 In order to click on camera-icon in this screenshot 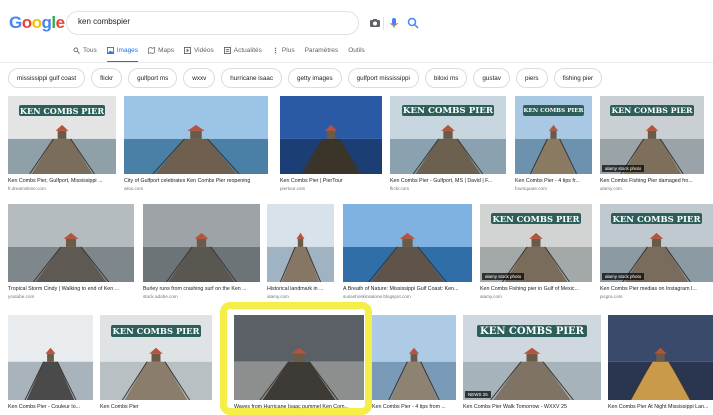, I will do `click(375, 23)`.